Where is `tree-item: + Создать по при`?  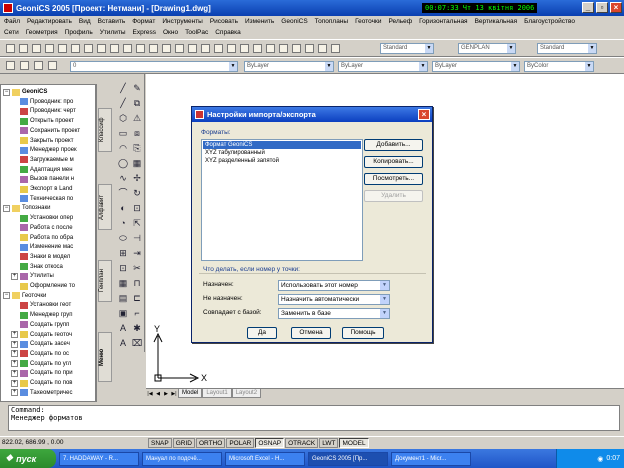 tree-item: + Создать по при is located at coordinates (42, 373).